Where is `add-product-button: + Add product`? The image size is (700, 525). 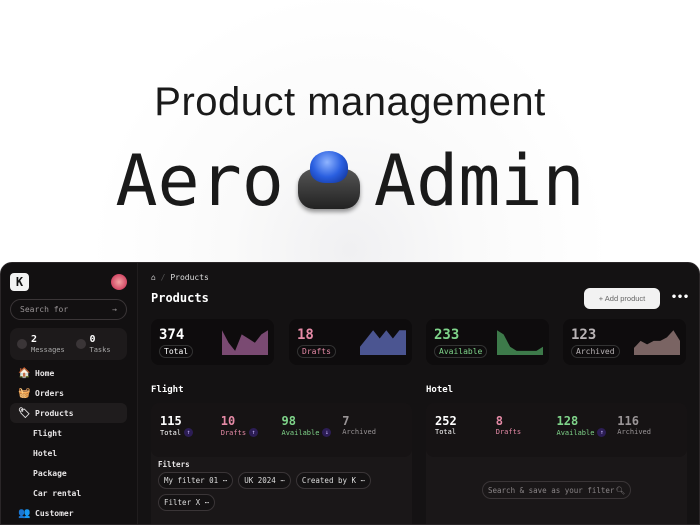
add-product-button: + Add product is located at coordinates (622, 298).